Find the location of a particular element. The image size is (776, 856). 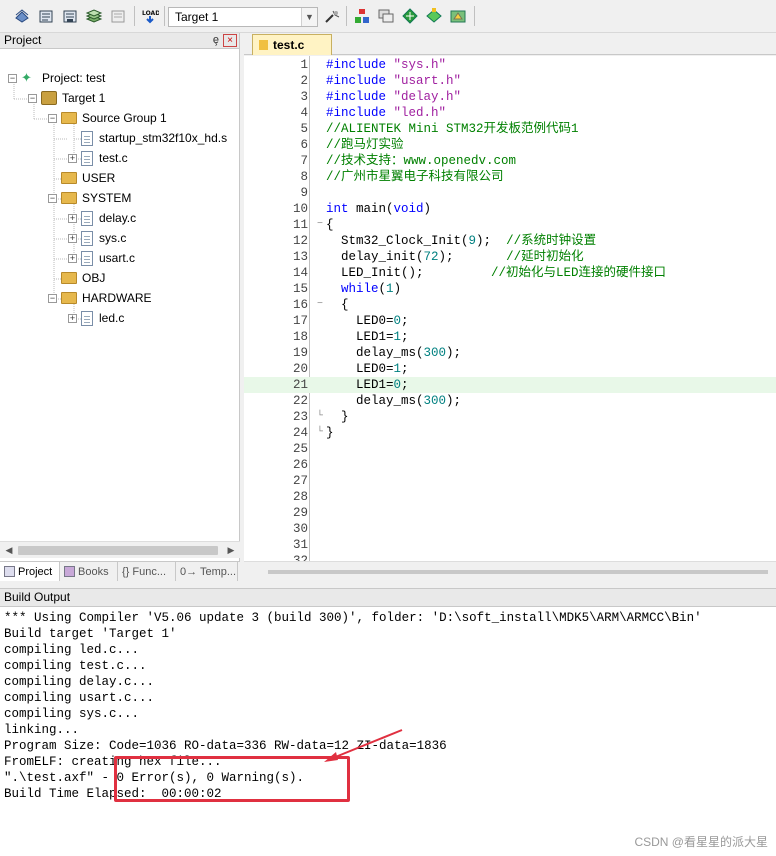

tree-item: − HARDWARE is located at coordinates (100, 298).